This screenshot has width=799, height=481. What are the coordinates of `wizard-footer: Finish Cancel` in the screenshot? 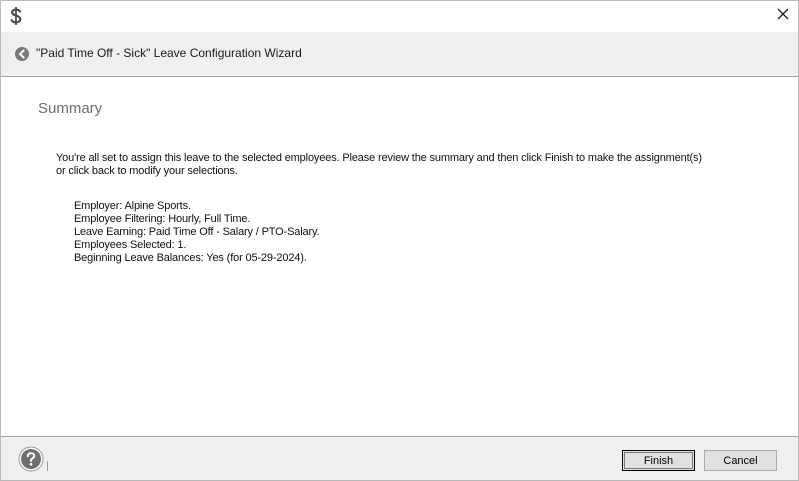 It's located at (399, 458).